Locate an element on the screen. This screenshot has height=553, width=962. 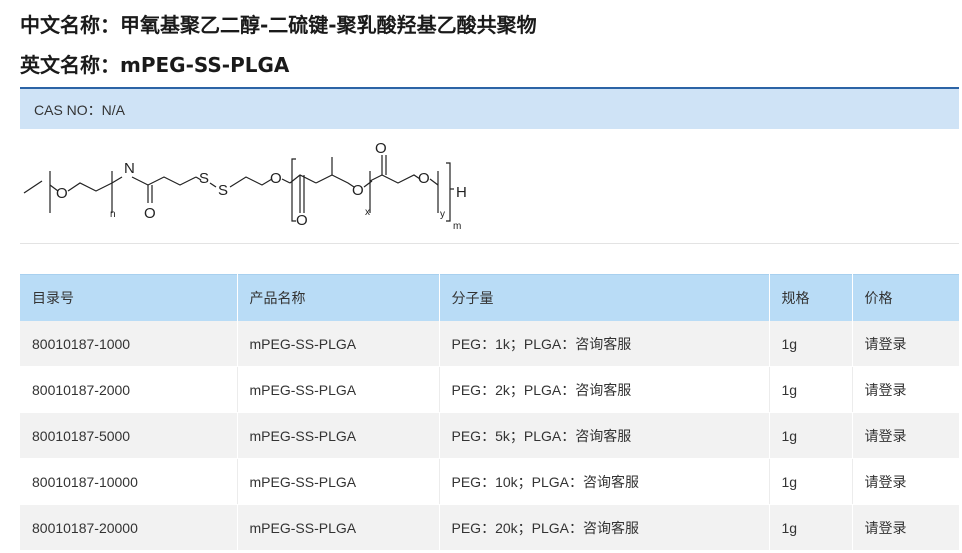
chinese-name-value: 甲氧基聚乙二醇-二硫键-聚乳酸羟基乙酸共聚物 is located at coordinates (328, 25).